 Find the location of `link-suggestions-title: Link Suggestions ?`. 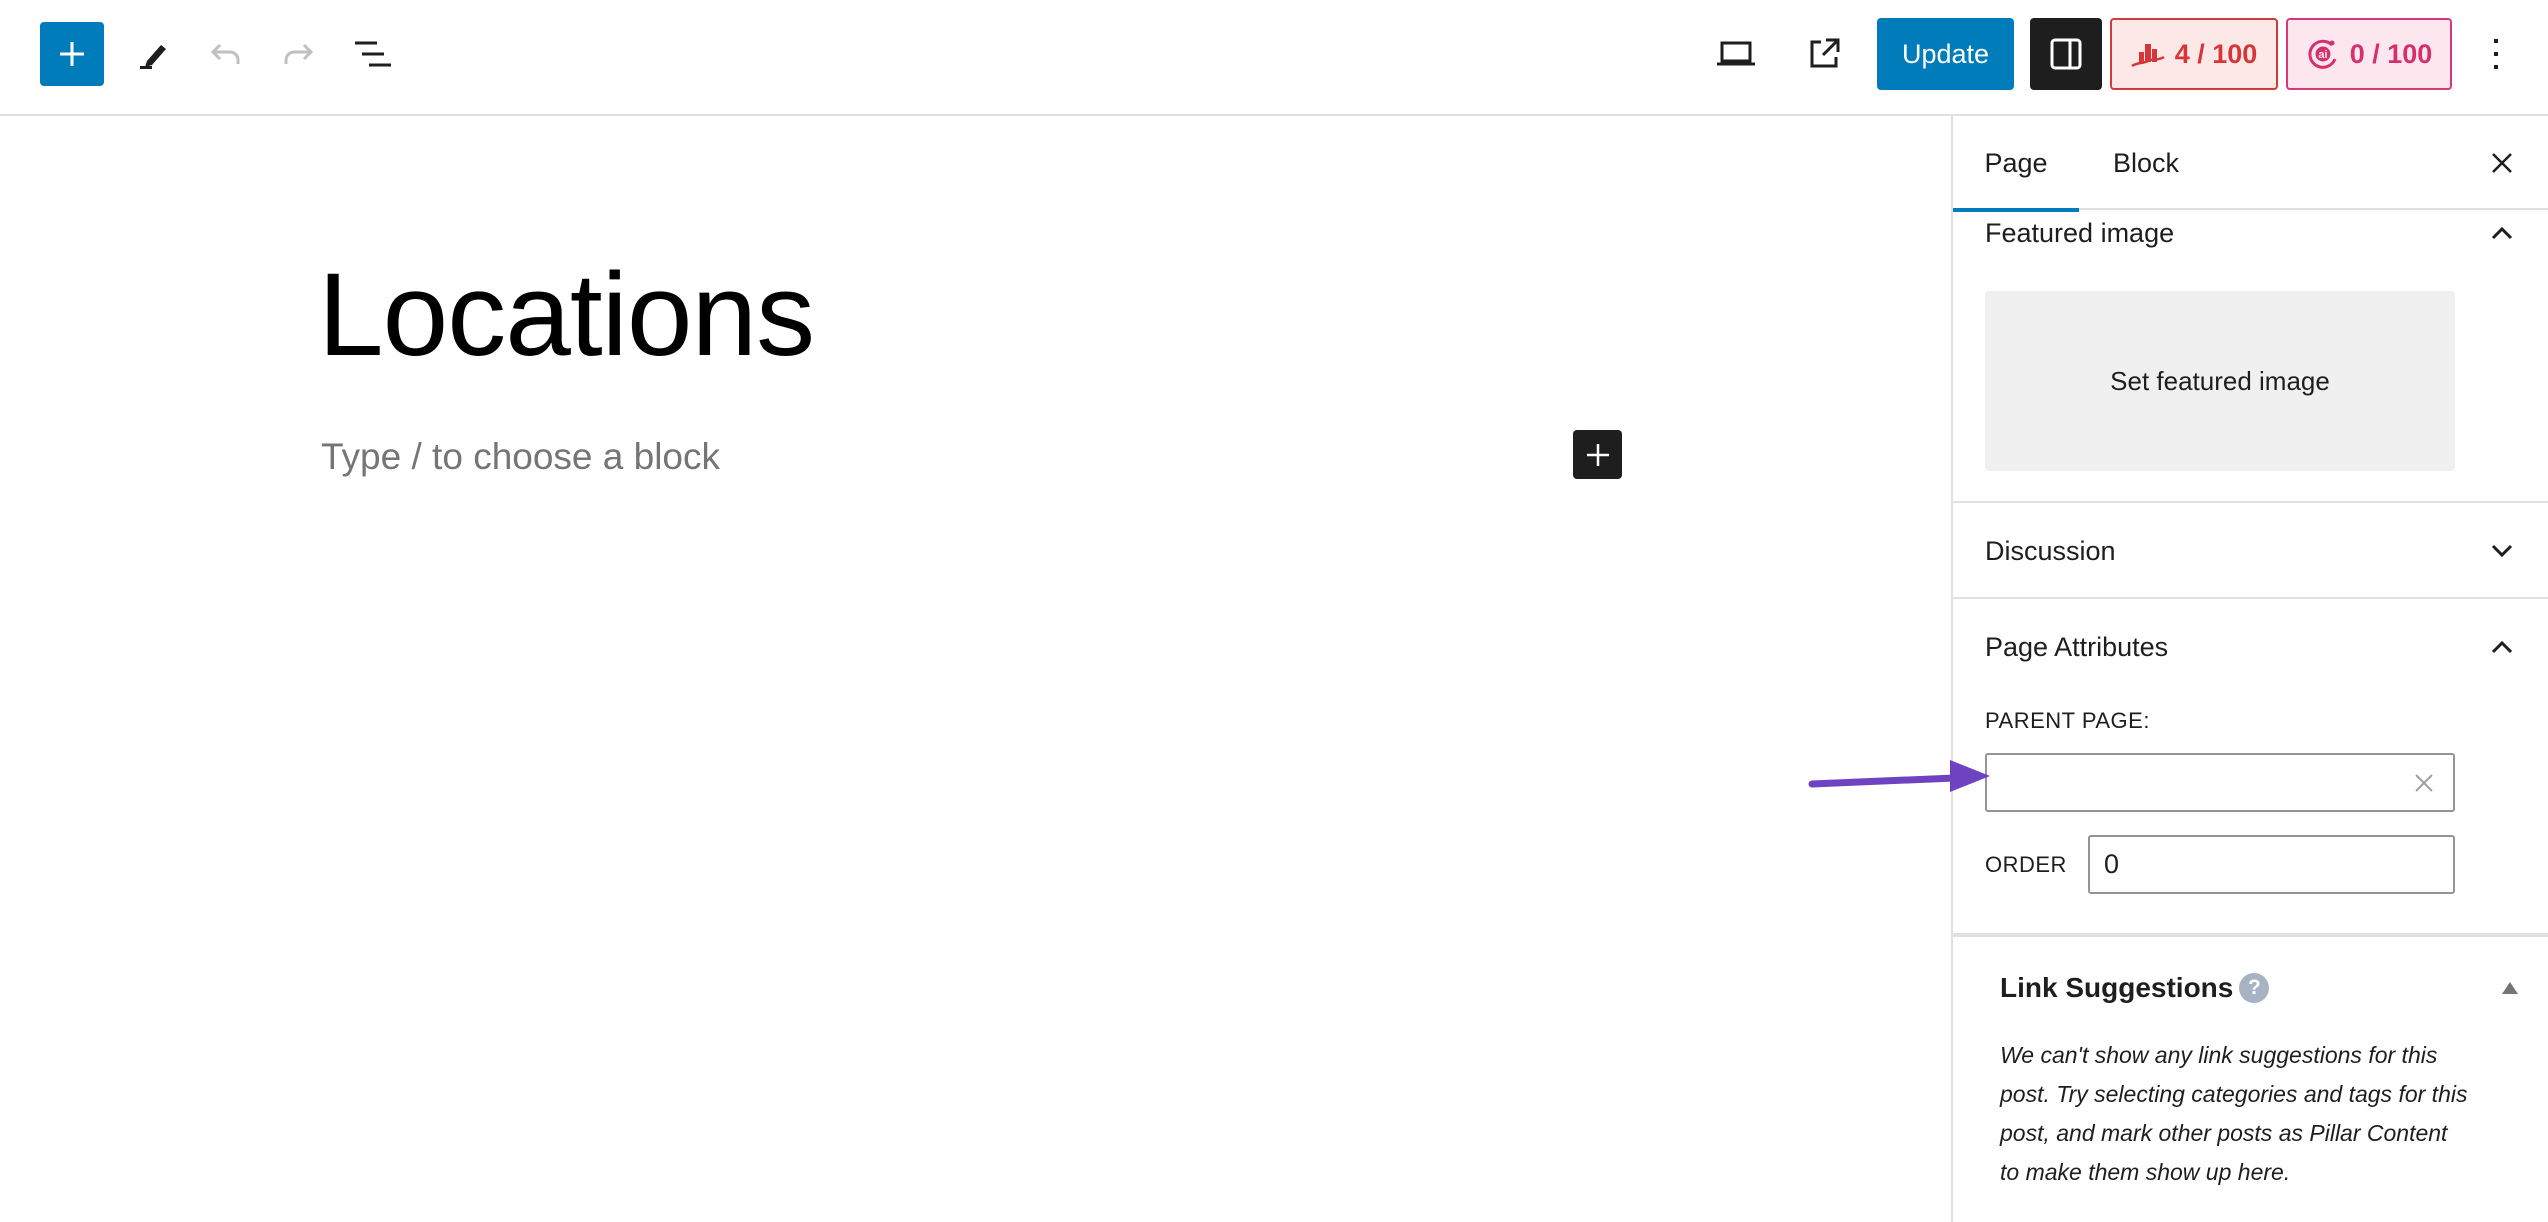

link-suggestions-title: Link Suggestions ? is located at coordinates (2135, 988).